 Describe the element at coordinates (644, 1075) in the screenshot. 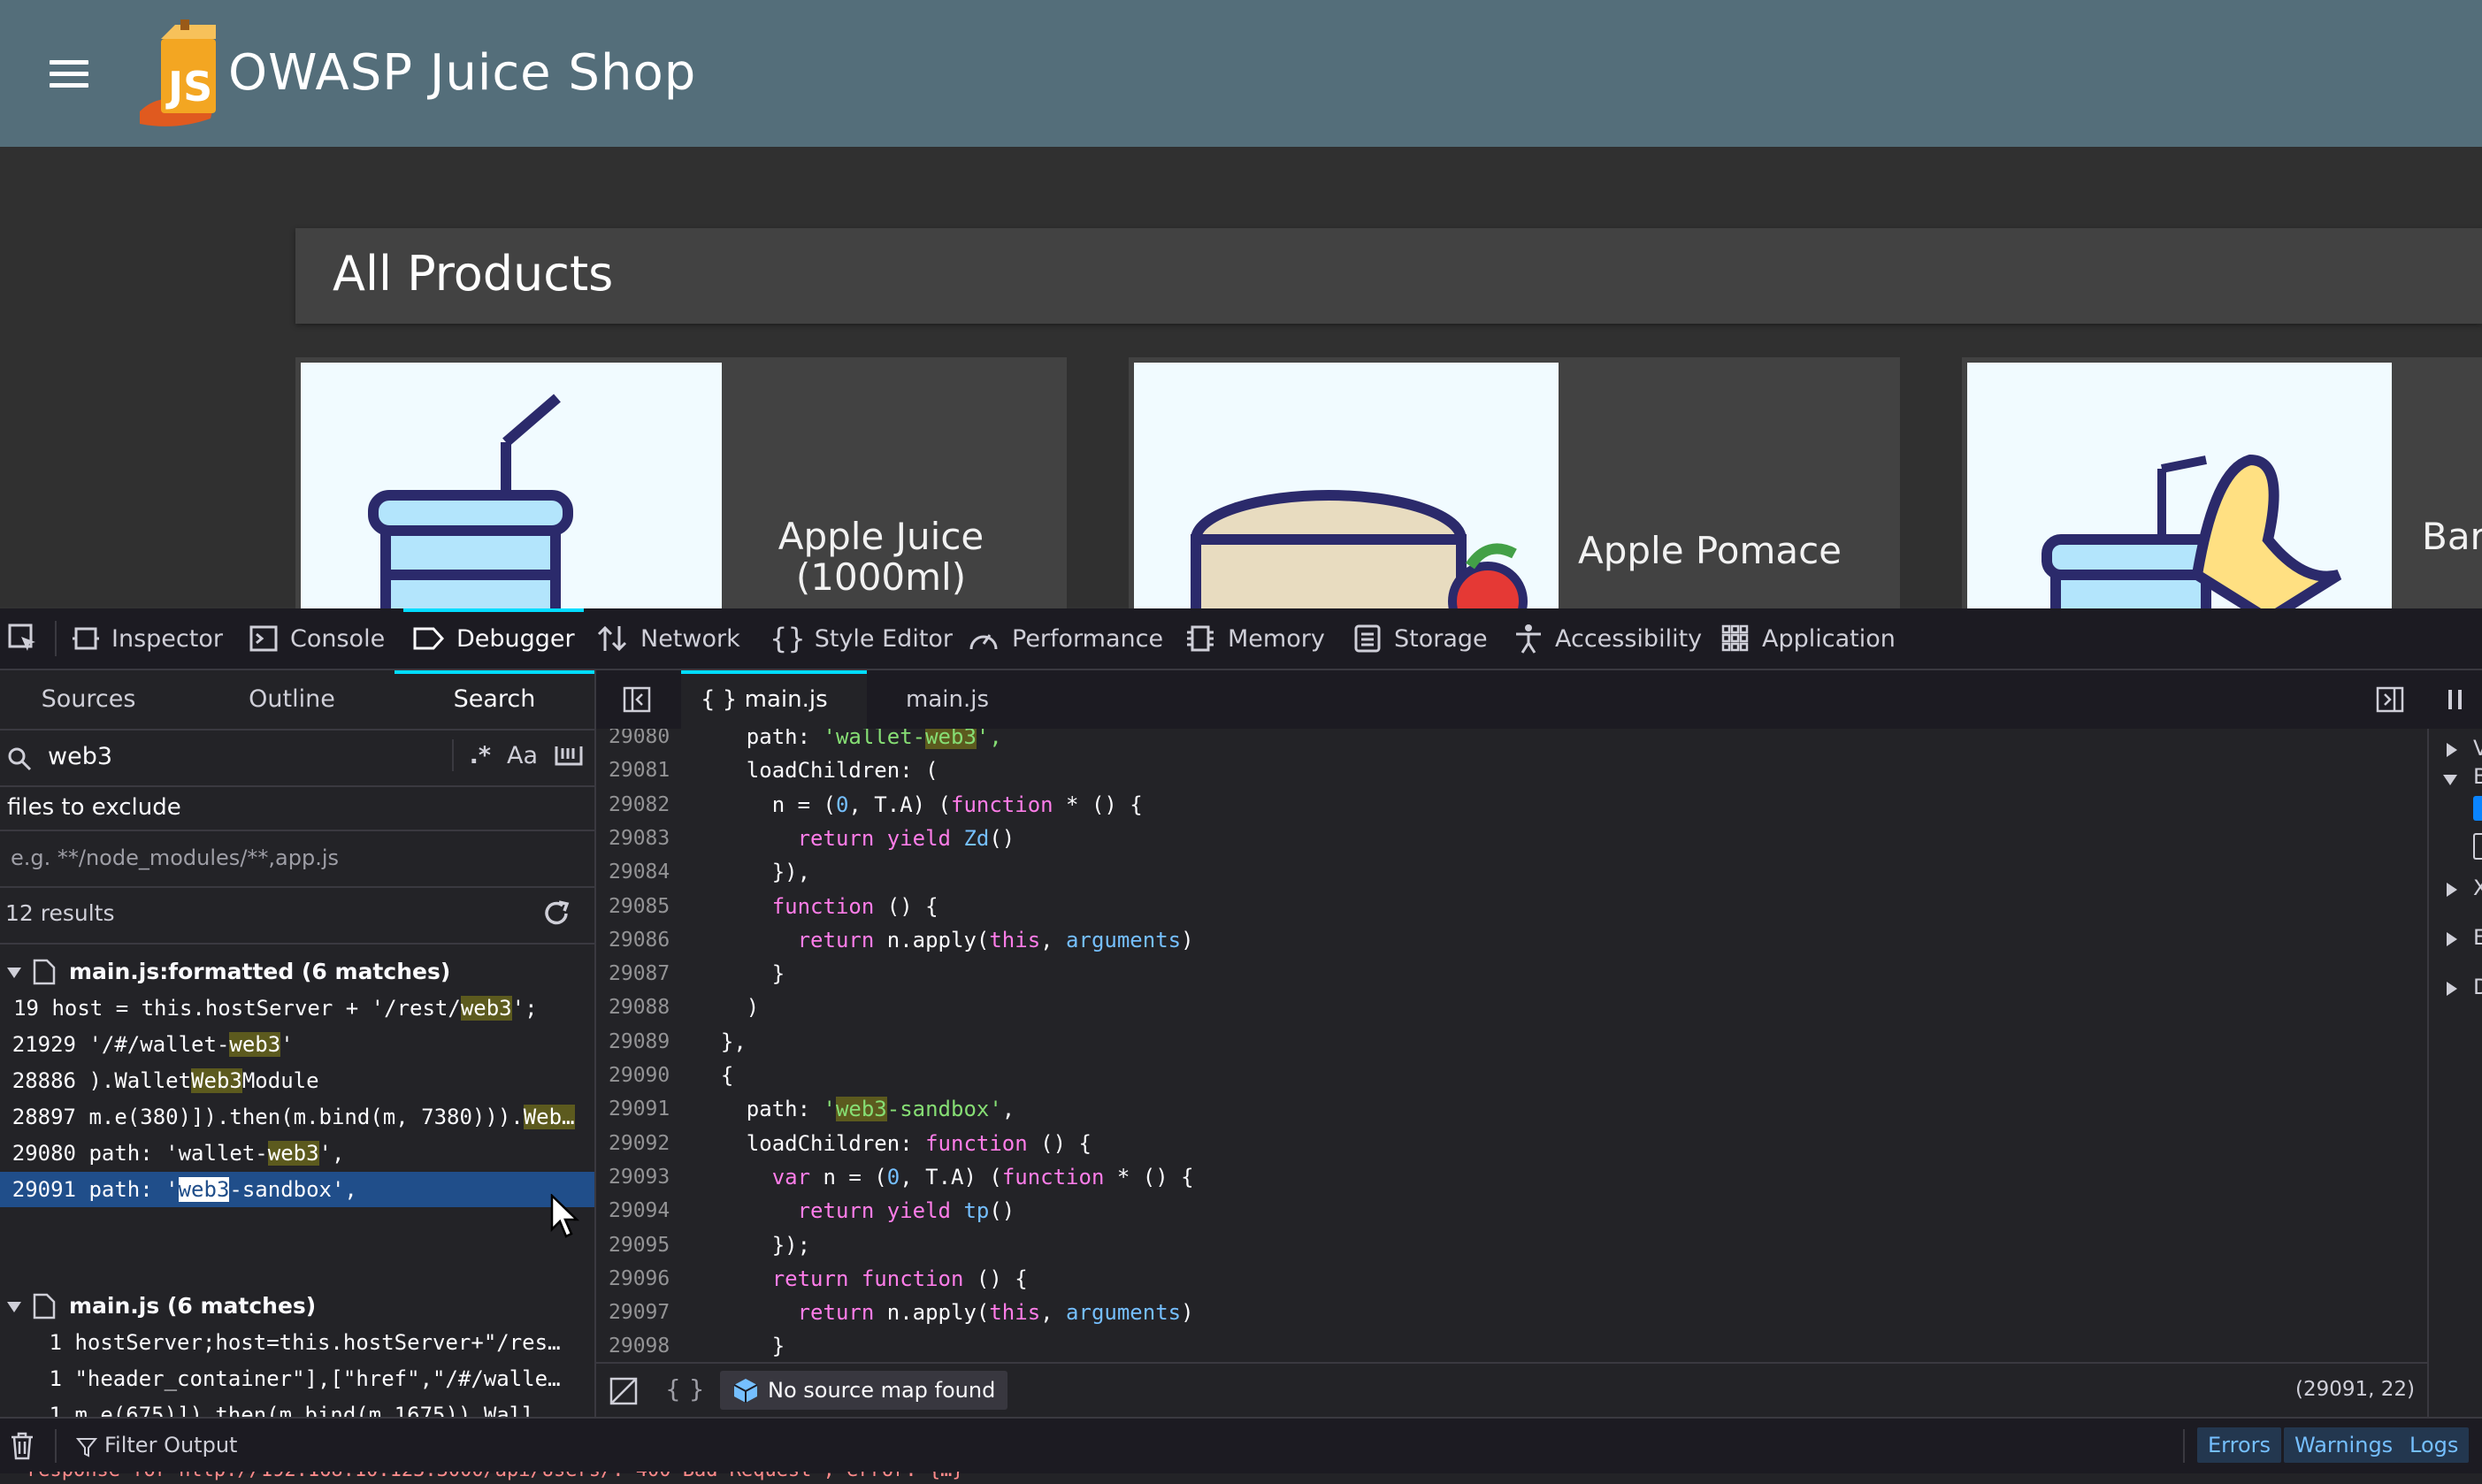

I see `line-number: 29090` at that location.